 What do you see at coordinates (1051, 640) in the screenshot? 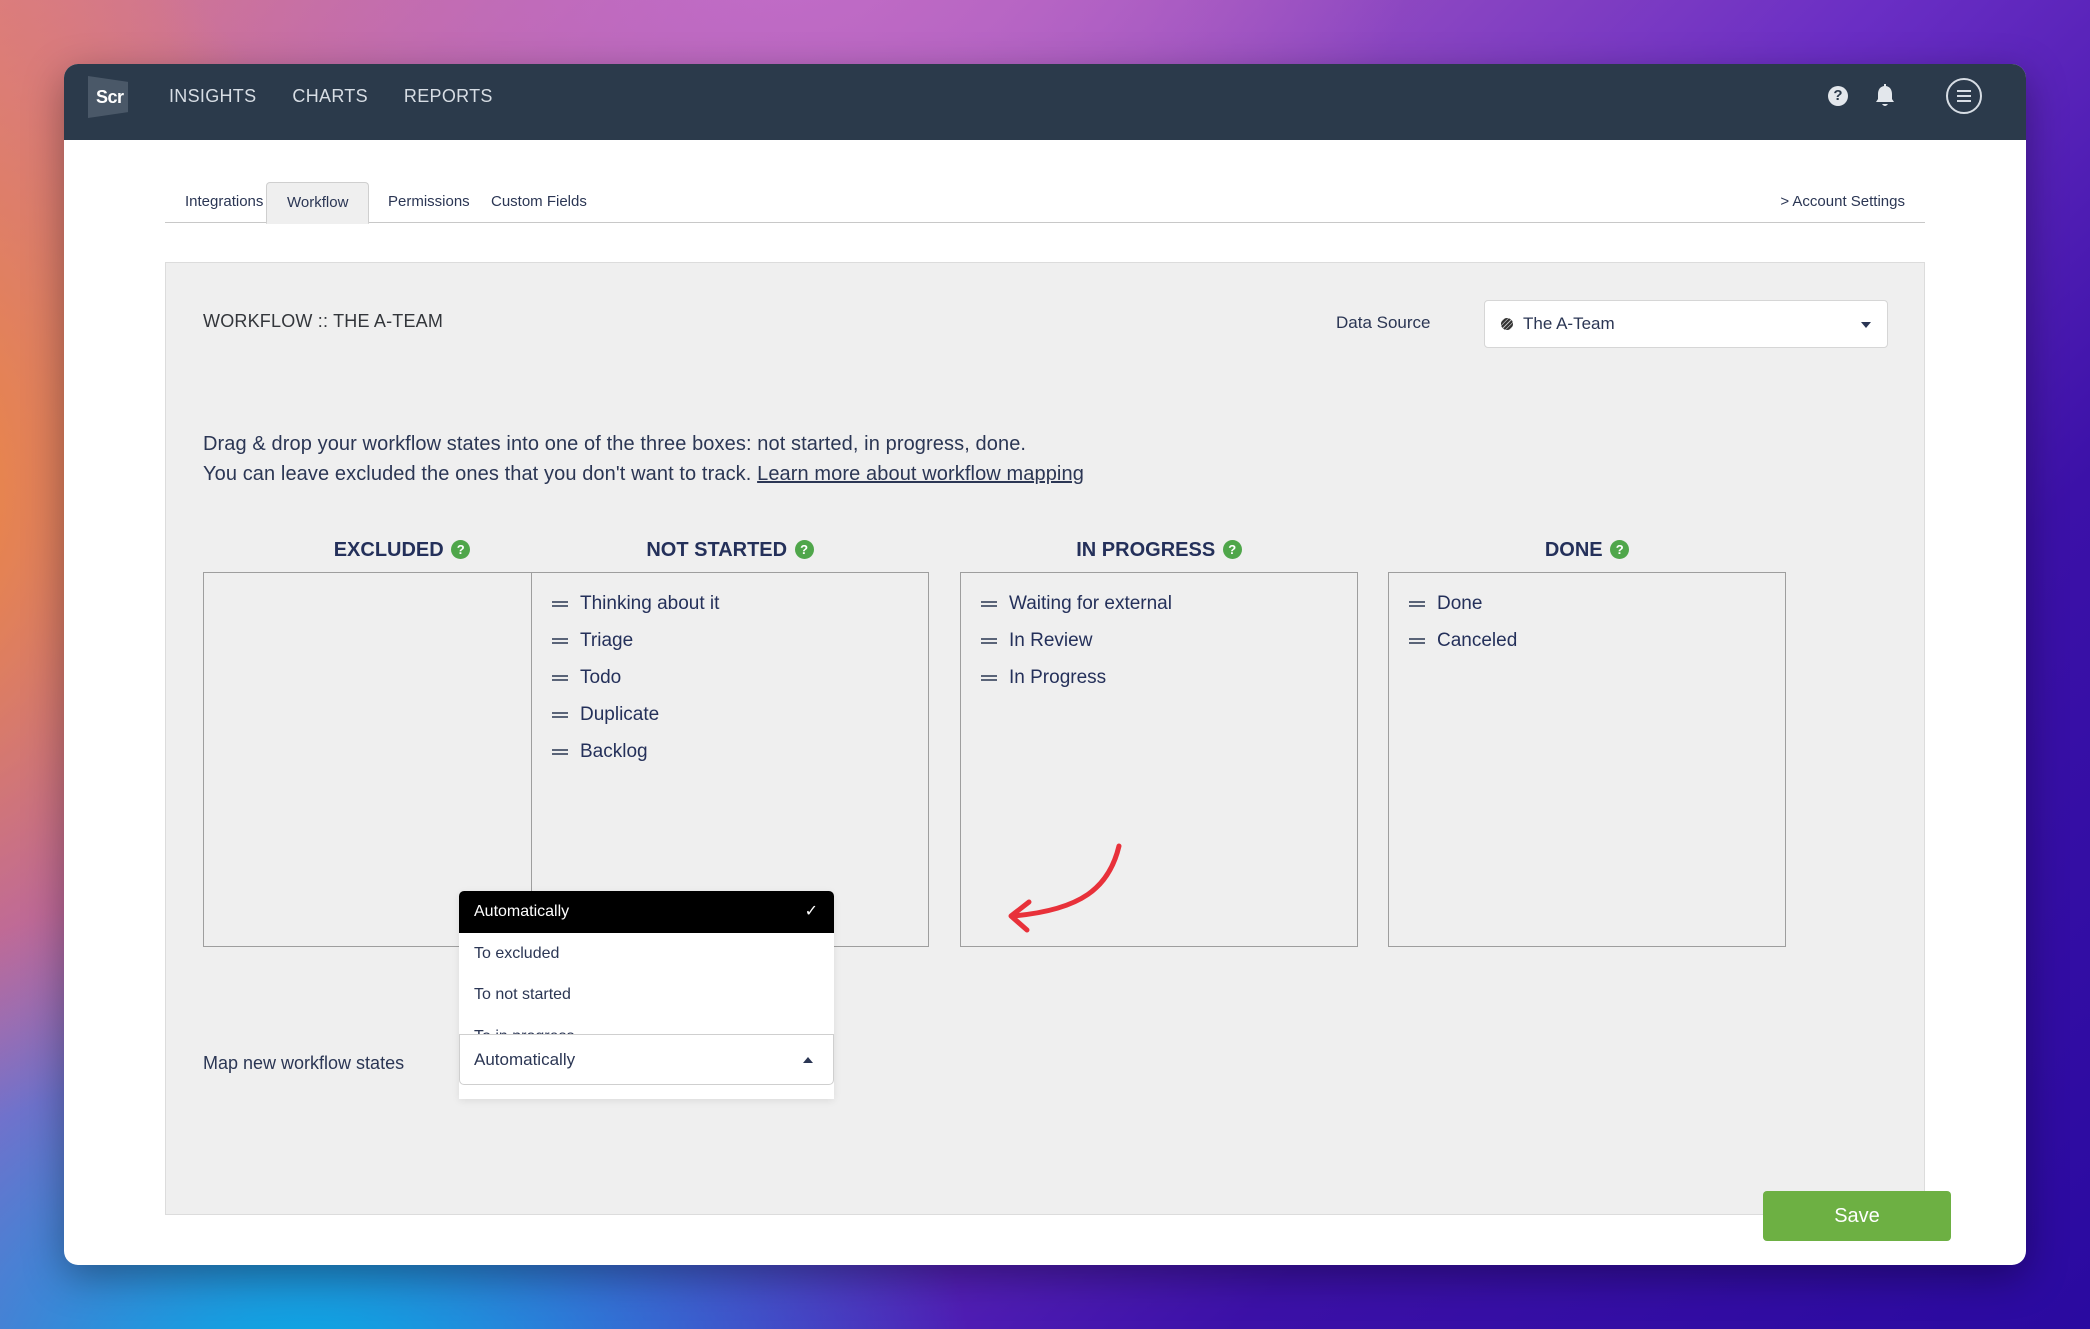
I see `workflow-state-label: In Review` at bounding box center [1051, 640].